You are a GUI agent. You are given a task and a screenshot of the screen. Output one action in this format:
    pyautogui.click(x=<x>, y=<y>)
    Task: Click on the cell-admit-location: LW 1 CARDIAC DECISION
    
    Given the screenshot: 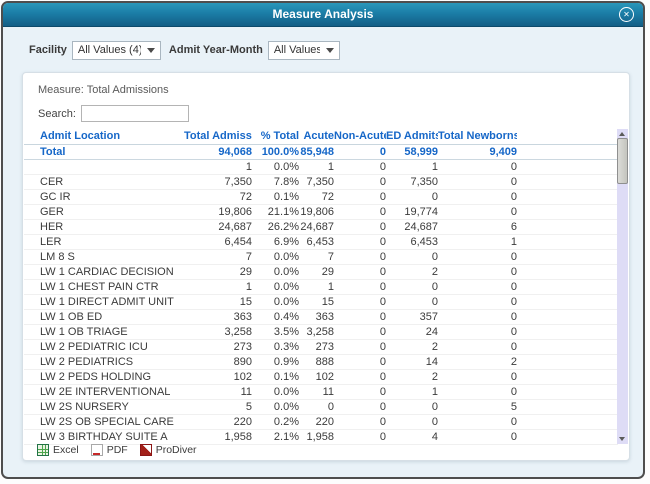 What is the action you would take?
    pyautogui.click(x=104, y=272)
    